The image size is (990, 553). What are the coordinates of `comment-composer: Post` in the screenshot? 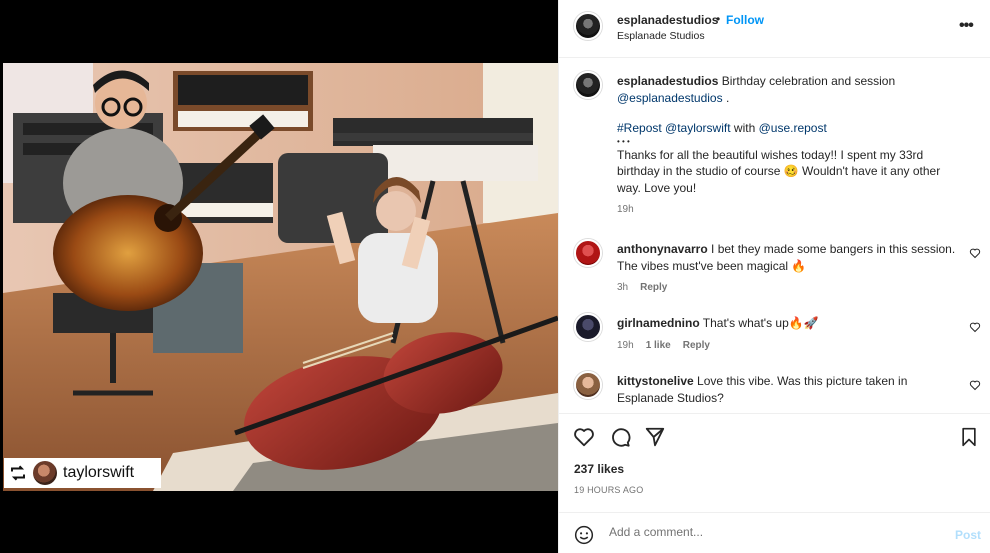 It's located at (774, 532).